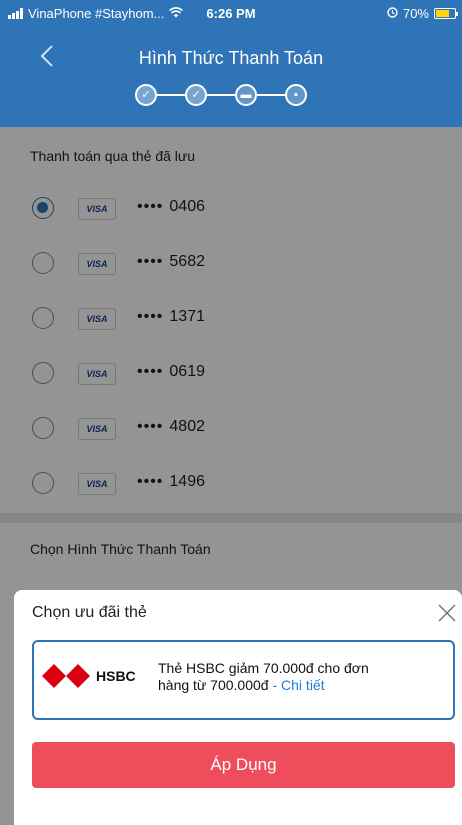  What do you see at coordinates (196, 95) in the screenshot?
I see `step-2-check-icon: ✓` at bounding box center [196, 95].